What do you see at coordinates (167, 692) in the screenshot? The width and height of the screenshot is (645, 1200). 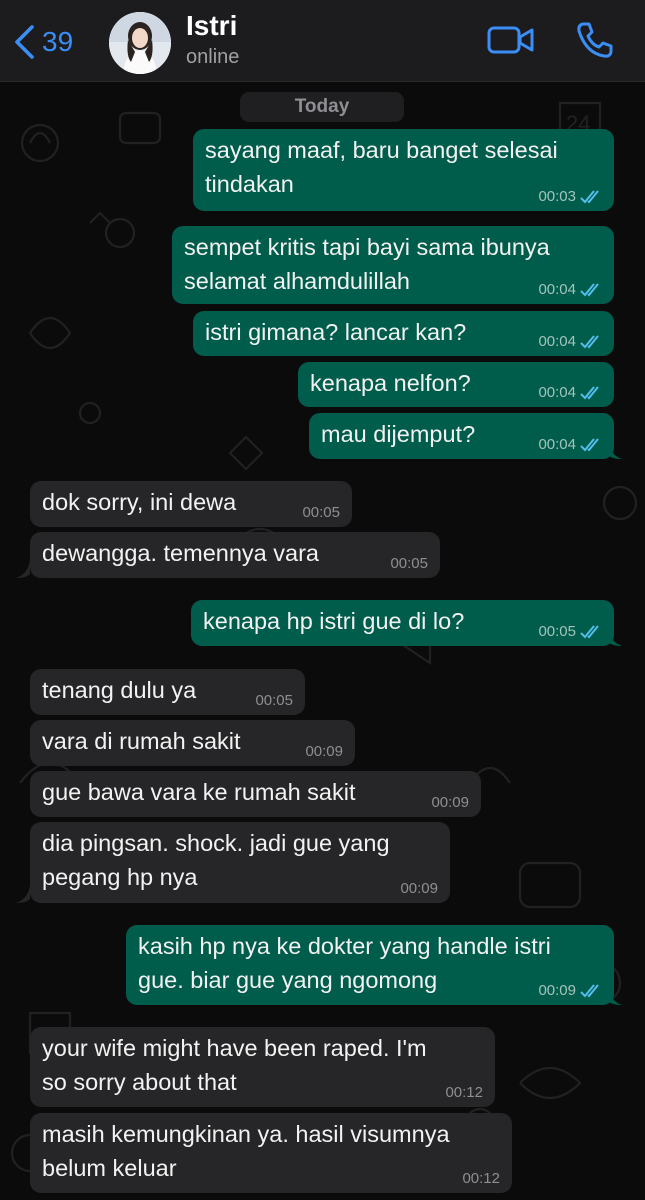 I see `message-incoming: tenang dulu ya 00:05` at bounding box center [167, 692].